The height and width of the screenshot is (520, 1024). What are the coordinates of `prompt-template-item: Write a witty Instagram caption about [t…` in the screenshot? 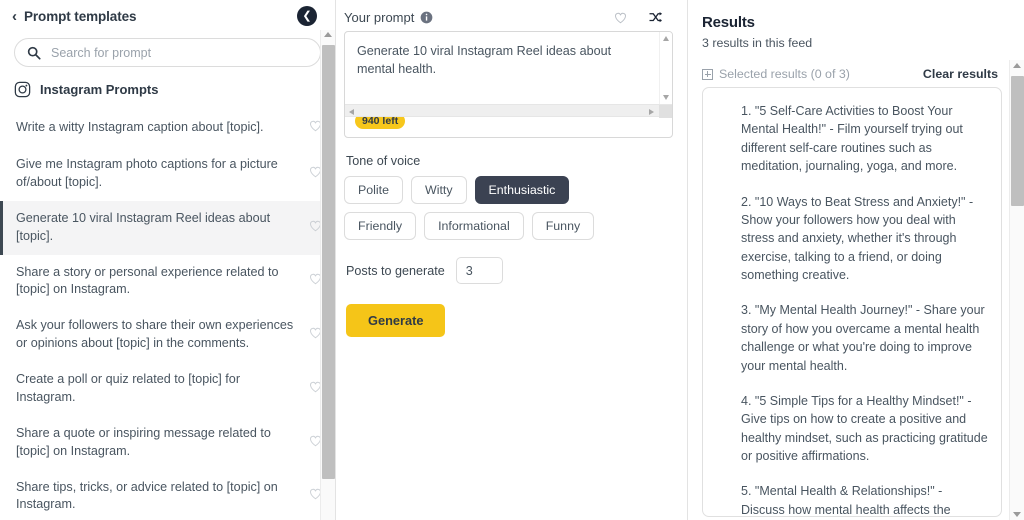 It's located at (167, 128).